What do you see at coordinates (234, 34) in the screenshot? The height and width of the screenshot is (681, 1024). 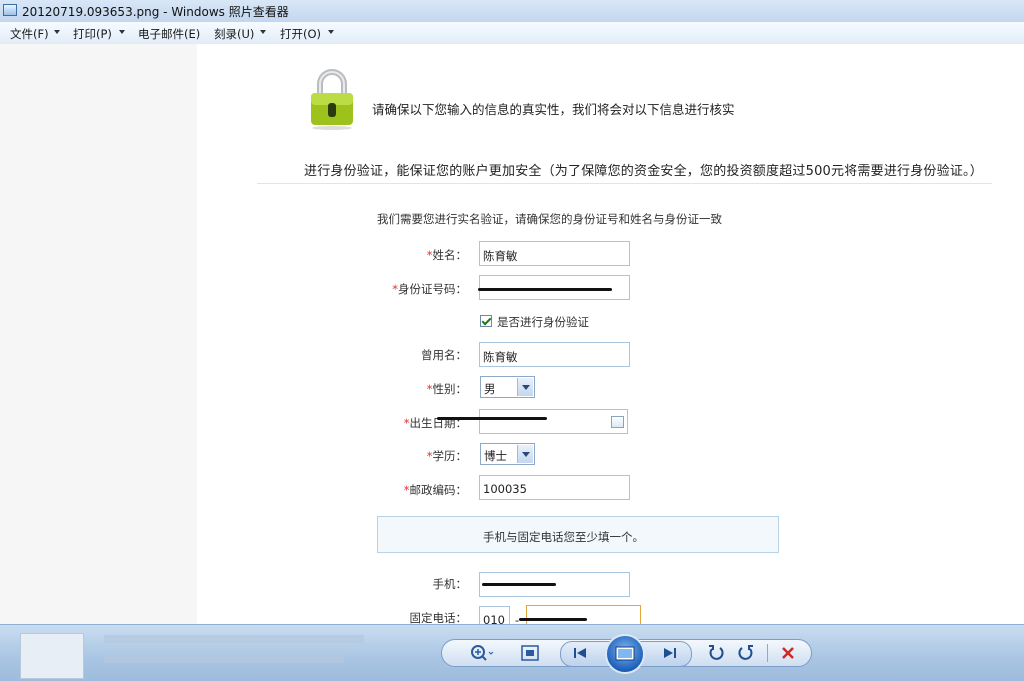 I see `menu-burn: 刻录(U)` at bounding box center [234, 34].